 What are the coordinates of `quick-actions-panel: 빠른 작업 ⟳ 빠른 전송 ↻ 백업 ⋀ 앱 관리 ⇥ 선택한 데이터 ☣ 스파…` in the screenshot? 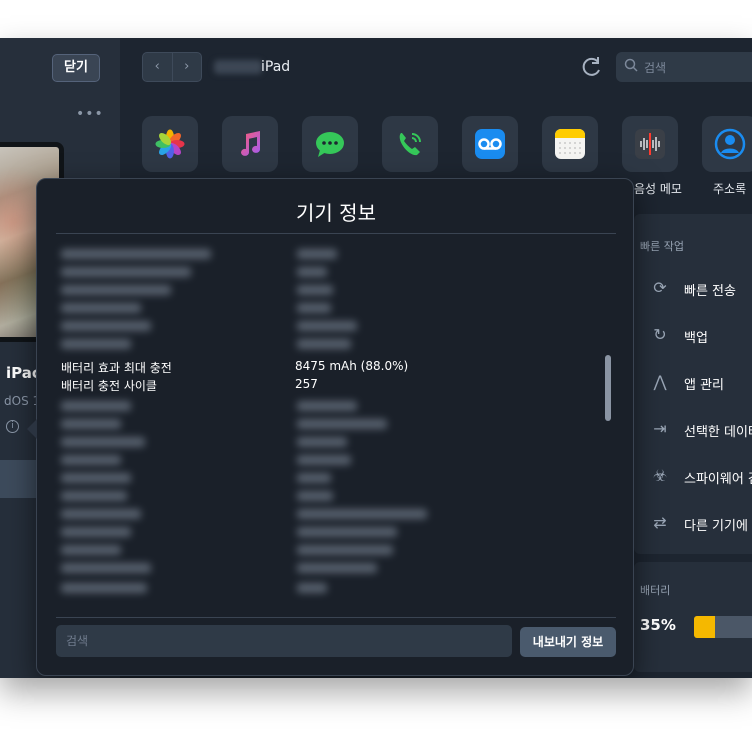 It's located at (693, 384).